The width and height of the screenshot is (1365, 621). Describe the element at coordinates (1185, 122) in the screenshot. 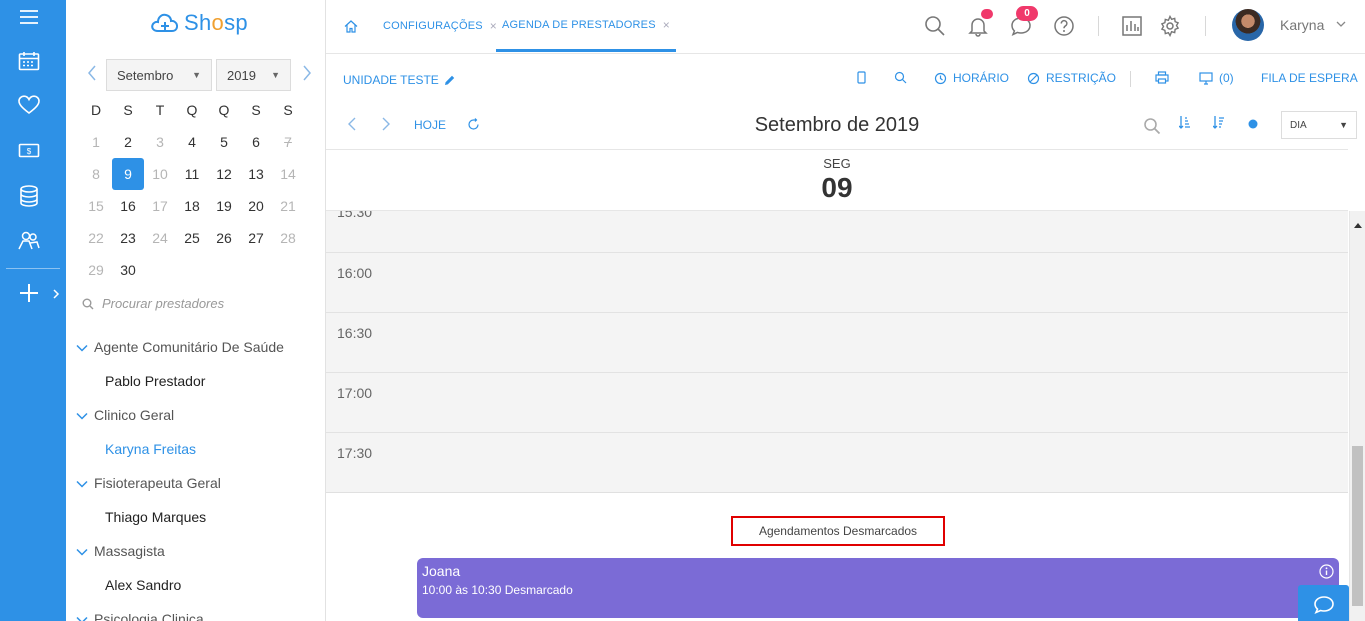

I see `sort-asc-icon` at that location.